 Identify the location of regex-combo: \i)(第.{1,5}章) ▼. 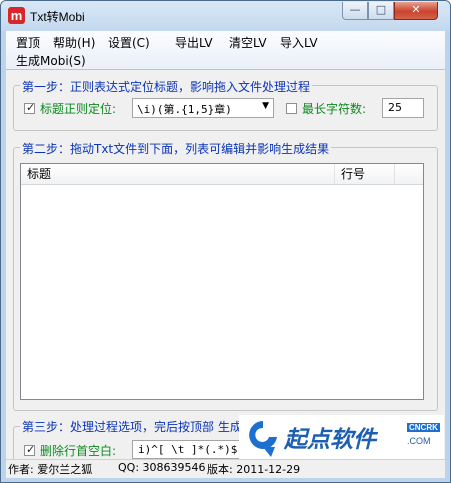
(203, 108).